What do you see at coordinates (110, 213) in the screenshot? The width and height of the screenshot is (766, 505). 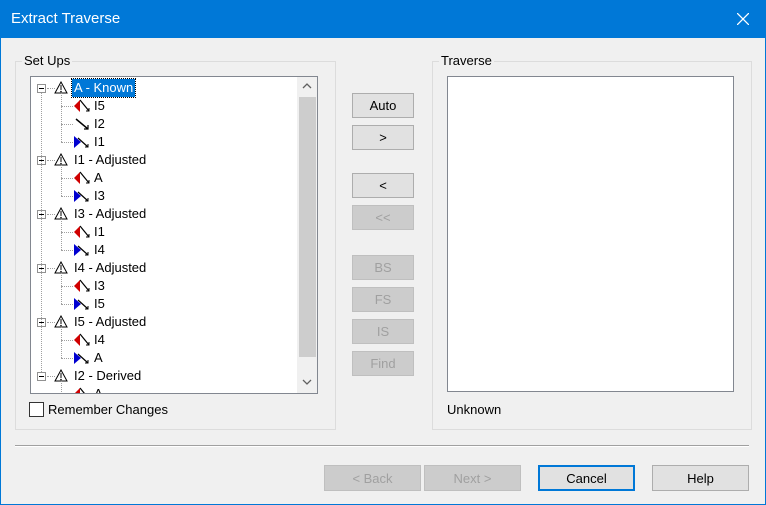 I see `setup-node-label: I3 - Adjusted` at bounding box center [110, 213].